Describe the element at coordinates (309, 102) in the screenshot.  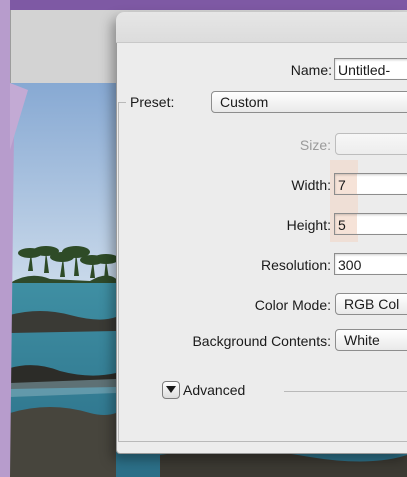
I see `preset-select: Custom` at that location.